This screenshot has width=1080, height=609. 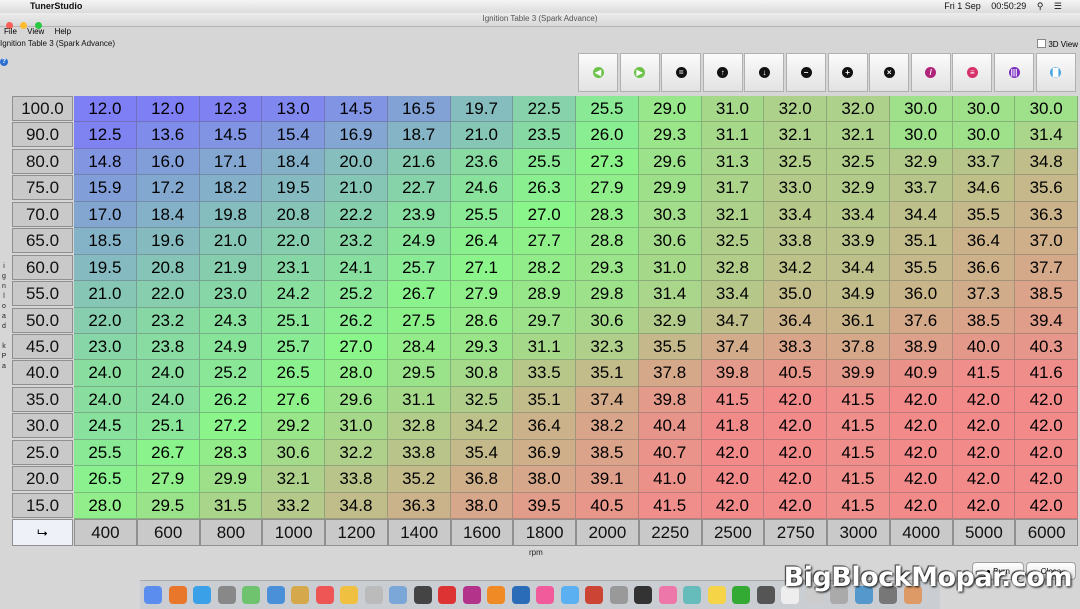 I want to click on equal-button: =, so click(x=681, y=72).